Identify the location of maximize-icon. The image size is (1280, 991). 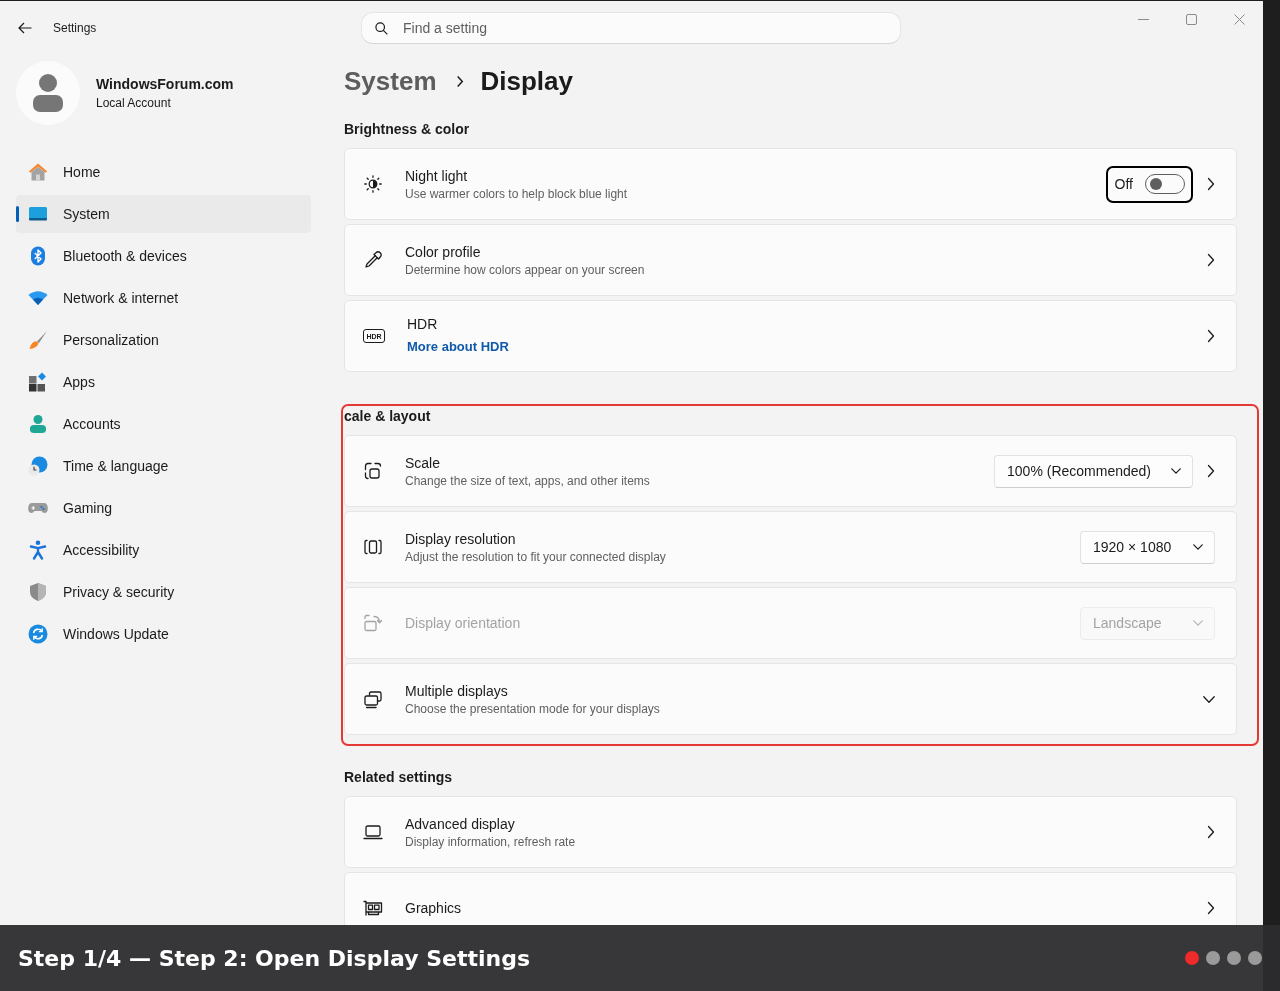
(1191, 19).